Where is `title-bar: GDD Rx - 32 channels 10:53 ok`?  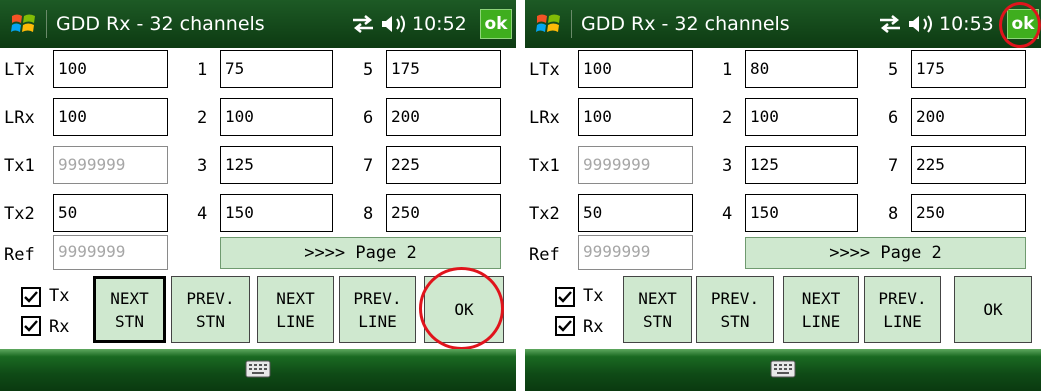 title-bar: GDD Rx - 32 channels 10:53 ok is located at coordinates (783, 24).